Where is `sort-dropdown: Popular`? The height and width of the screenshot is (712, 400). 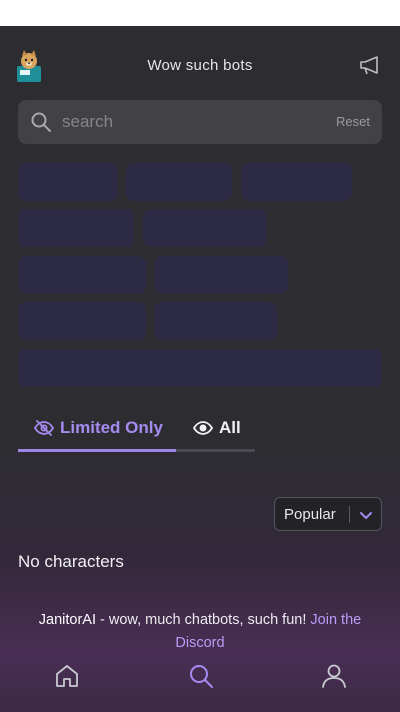 sort-dropdown: Popular is located at coordinates (328, 514).